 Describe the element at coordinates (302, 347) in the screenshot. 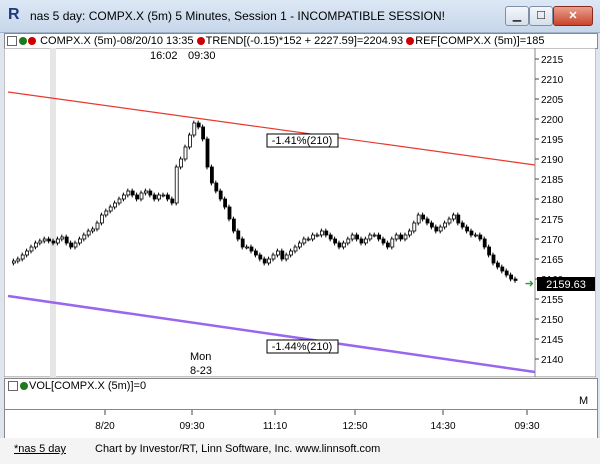

I see `lower-trend-label: -1.44%(210)` at that location.